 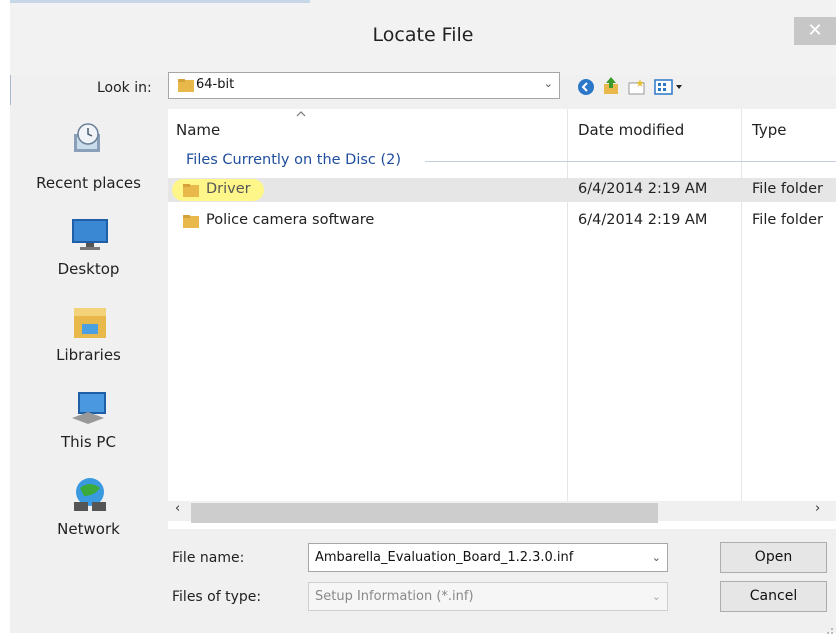 I want to click on file-type-label: Files of type:, so click(x=217, y=597).